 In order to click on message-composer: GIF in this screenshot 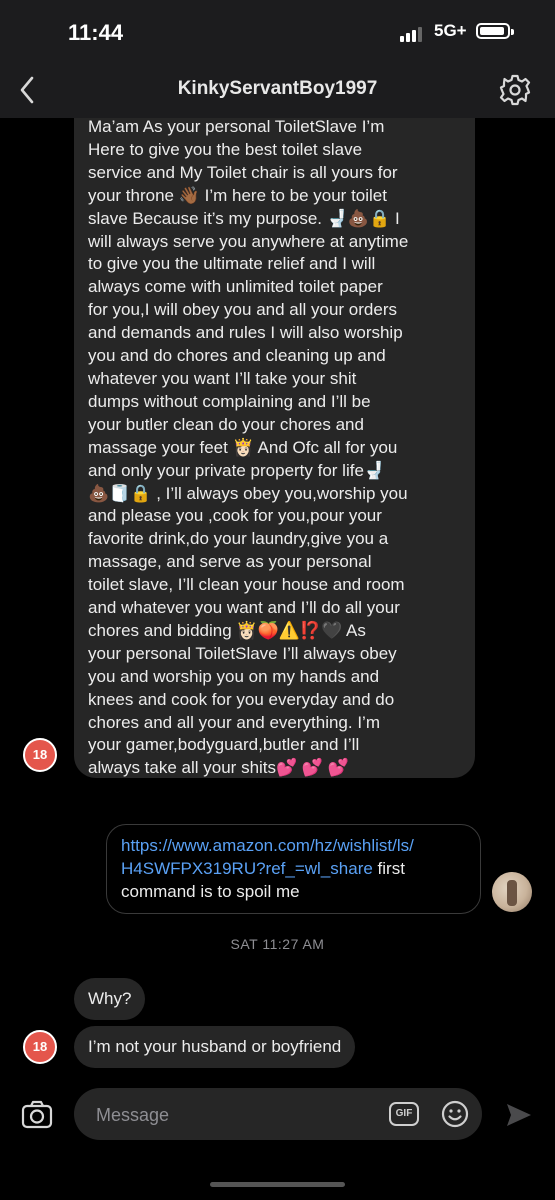, I will do `click(277, 1135)`.